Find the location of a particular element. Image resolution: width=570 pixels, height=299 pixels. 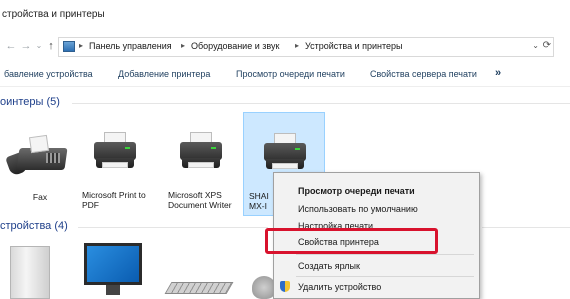

printer-label: Microsoft Print to PDF is located at coordinates (114, 200).